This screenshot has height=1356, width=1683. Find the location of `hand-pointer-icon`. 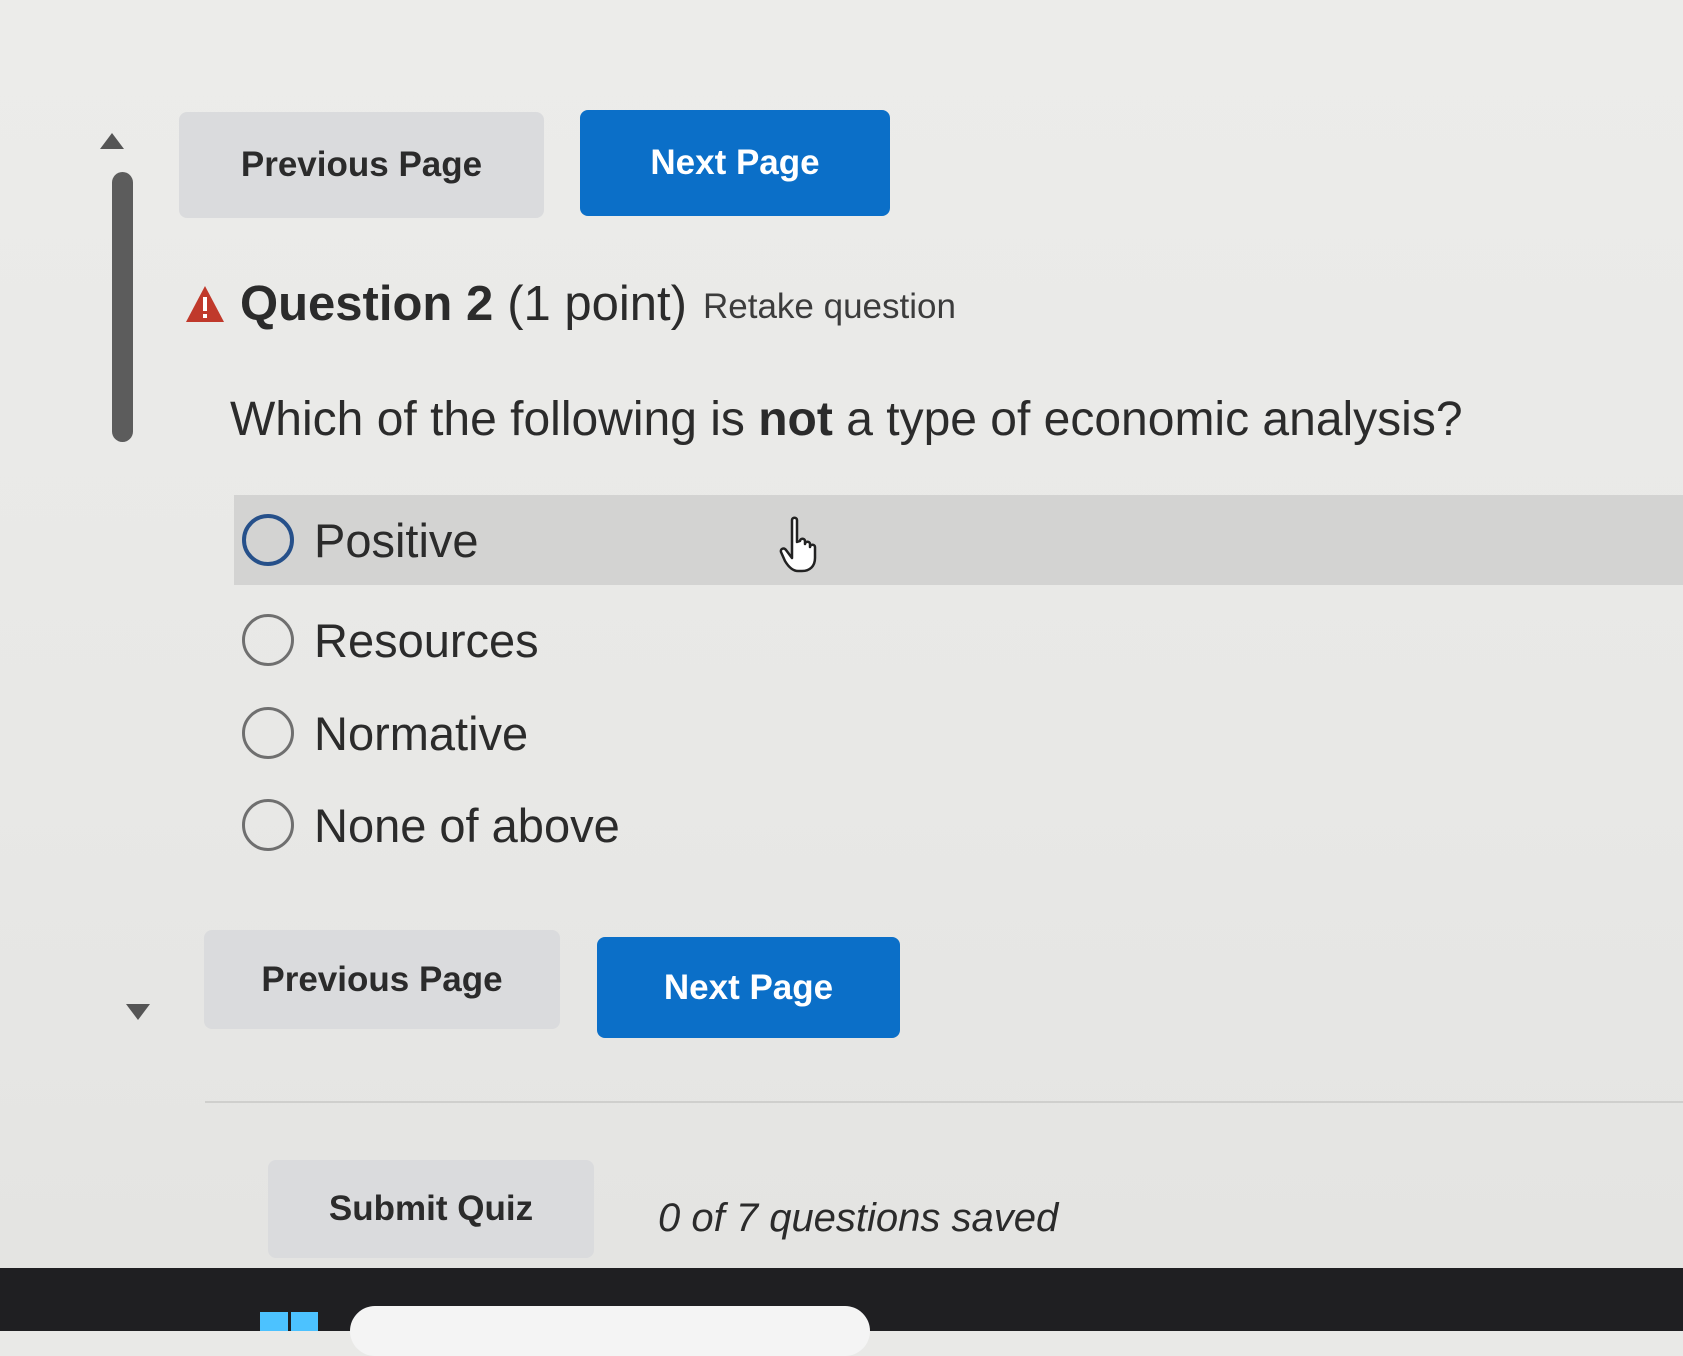

hand-pointer-icon is located at coordinates (798, 544).